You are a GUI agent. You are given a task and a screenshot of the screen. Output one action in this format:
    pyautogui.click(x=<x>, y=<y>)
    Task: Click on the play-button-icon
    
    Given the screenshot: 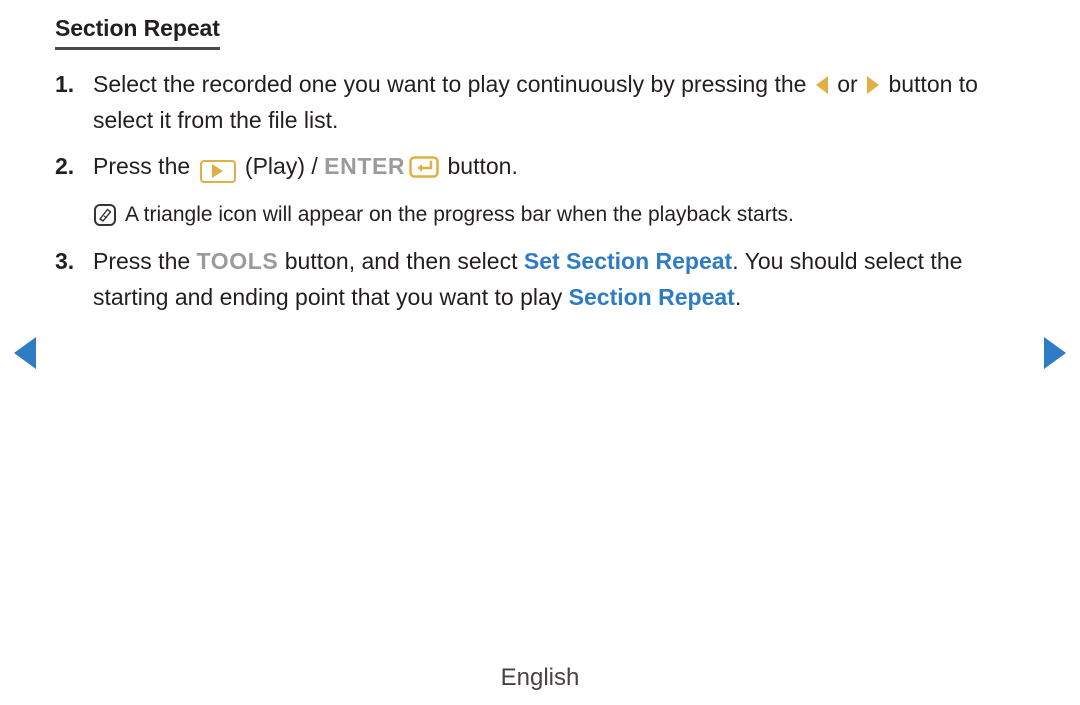 What is the action you would take?
    pyautogui.click(x=217, y=171)
    